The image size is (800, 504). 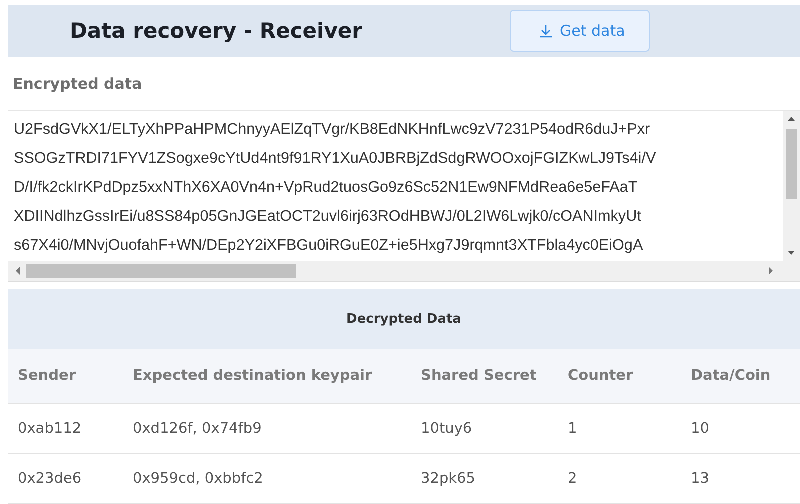 What do you see at coordinates (328, 217) in the screenshot?
I see `encrypted-text-line: XDIINdlhzGssIrEi/u8SS84p05GnJGEatOCT2uvl6irj63ROdHBWJ/0L2IW6Lwjk0/cOANImkyUt` at bounding box center [328, 217].